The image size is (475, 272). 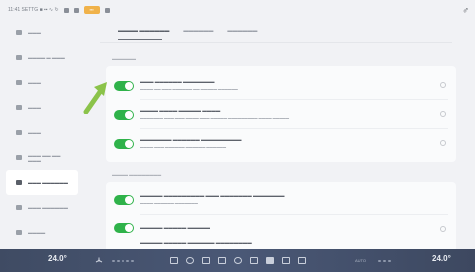 I want to click on fan-icon, so click(x=99, y=260).